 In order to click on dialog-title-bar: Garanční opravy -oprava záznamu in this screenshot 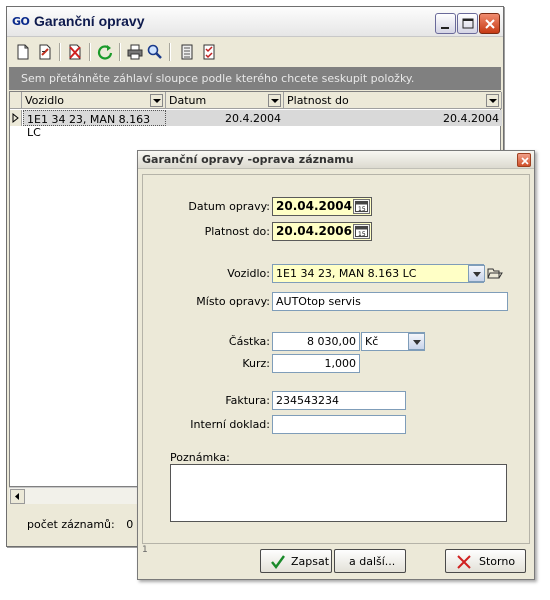, I will do `click(336, 160)`.